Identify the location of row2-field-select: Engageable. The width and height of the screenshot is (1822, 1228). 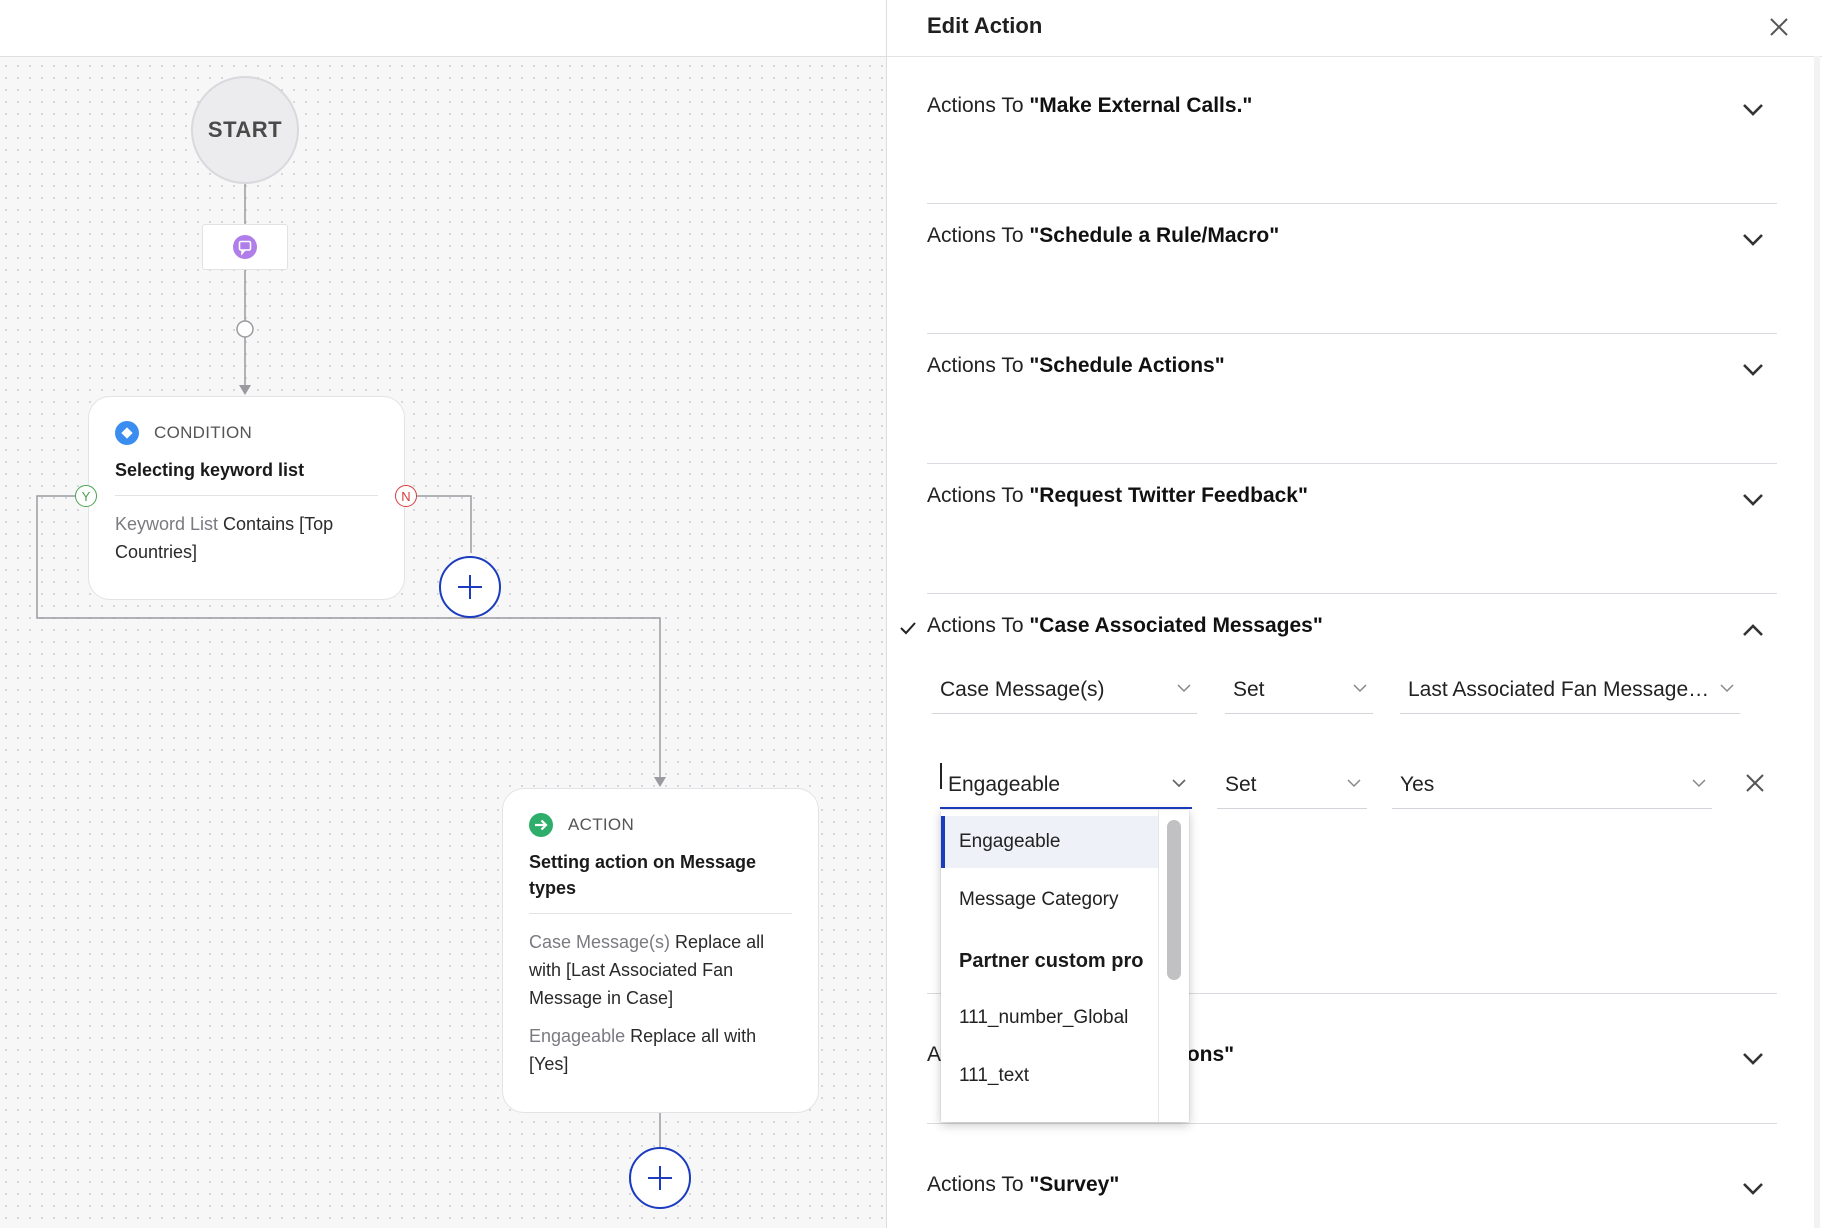
(1066, 787).